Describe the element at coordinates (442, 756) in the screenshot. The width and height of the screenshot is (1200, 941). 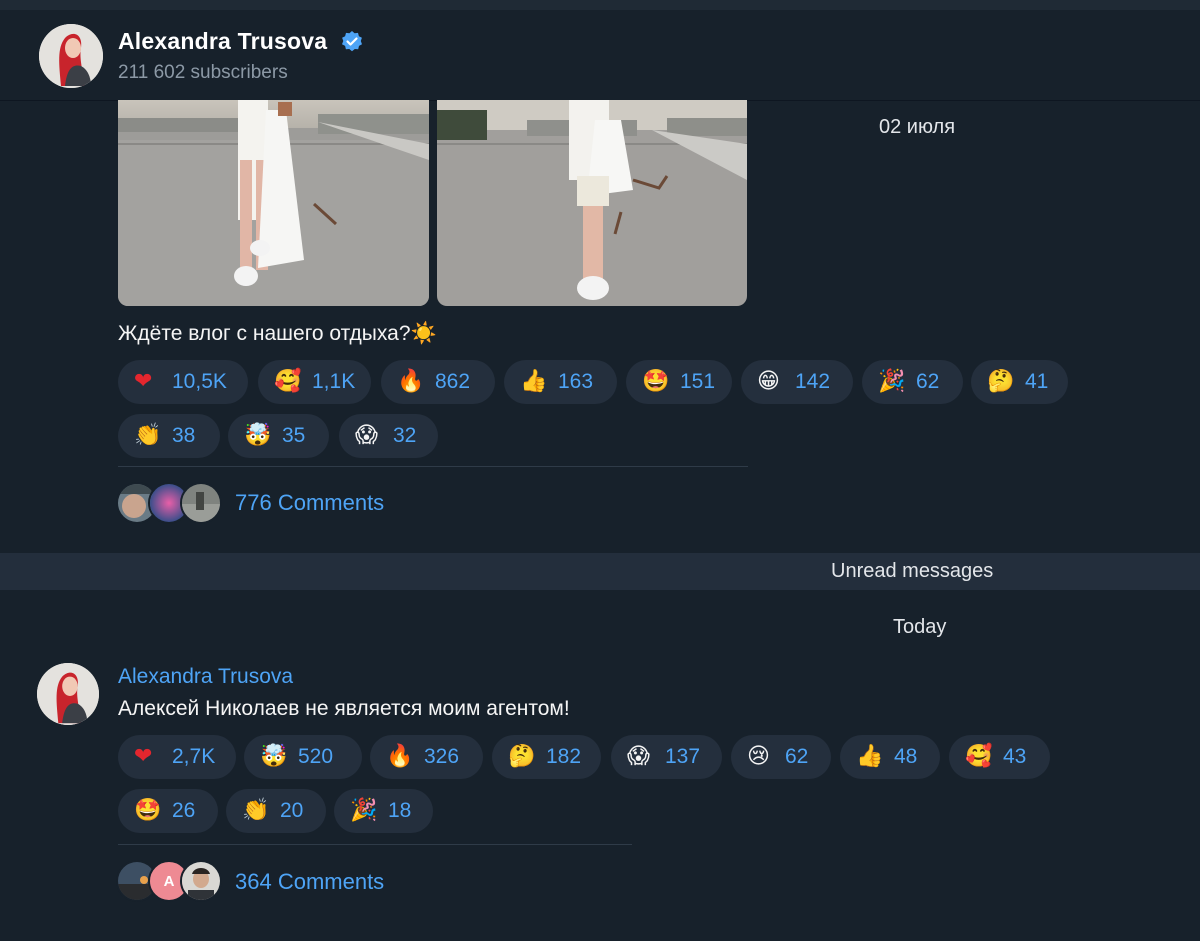
I see `reaction-count: 326` at that location.